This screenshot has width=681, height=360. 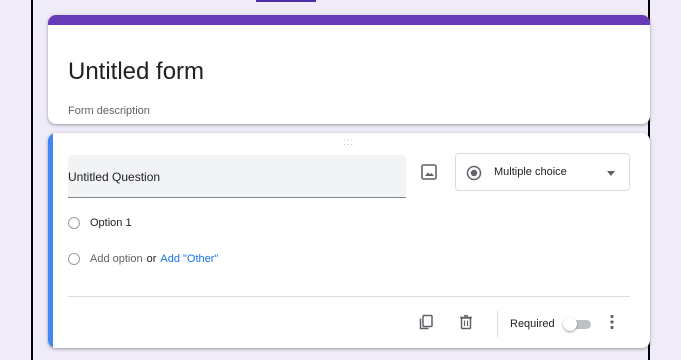 What do you see at coordinates (114, 177) in the screenshot?
I see `question-title-text: Untitled Question` at bounding box center [114, 177].